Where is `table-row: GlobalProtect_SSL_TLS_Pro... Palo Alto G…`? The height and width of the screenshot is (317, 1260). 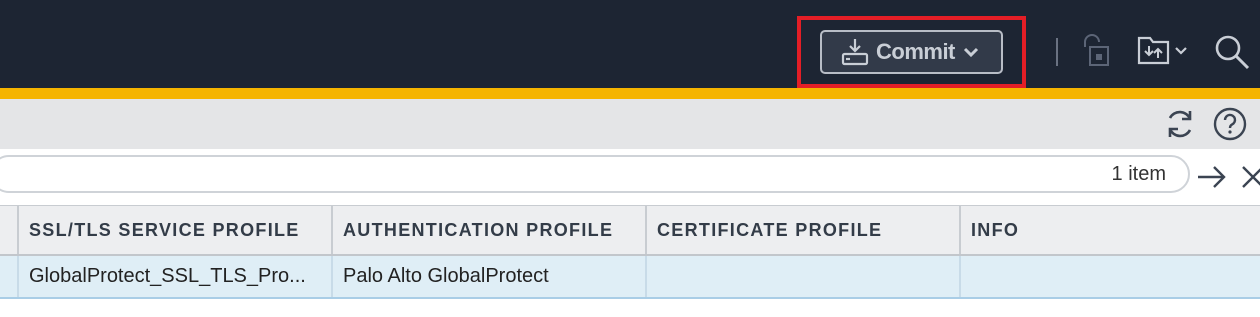 table-row: GlobalProtect_SSL_TLS_Pro... Palo Alto G… is located at coordinates (630, 277).